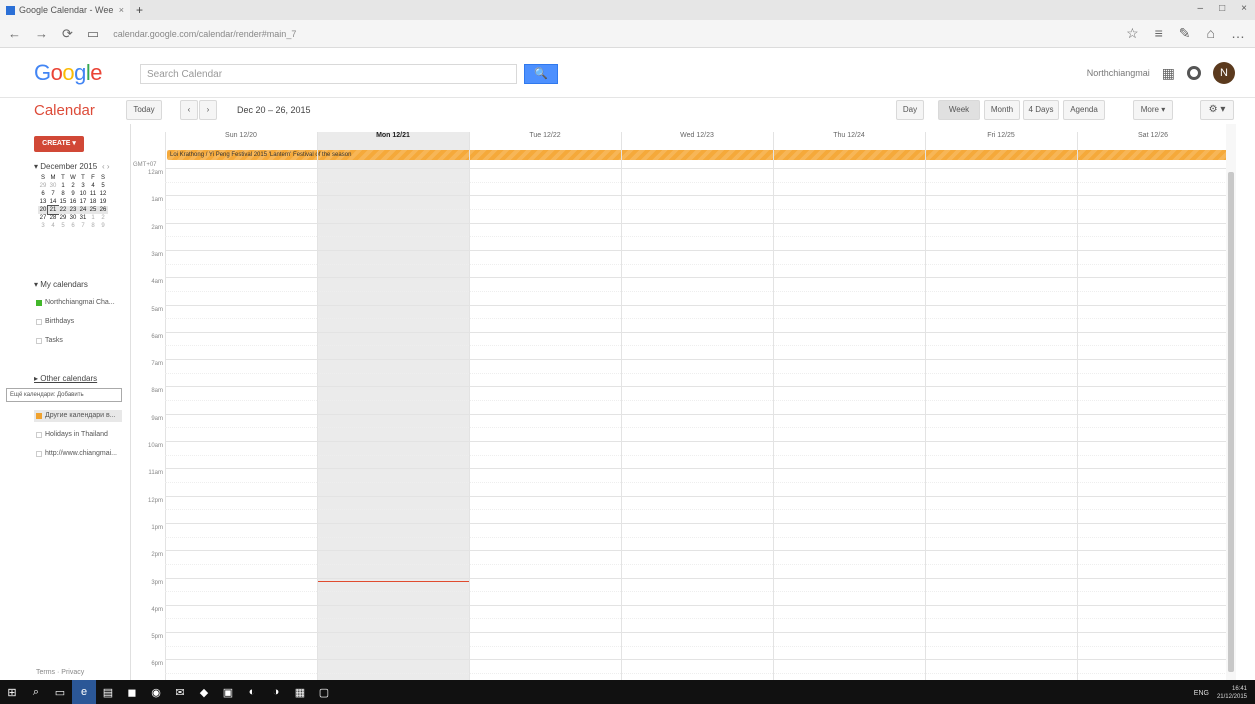 This screenshot has height=704, width=1255. Describe the element at coordinates (959, 110) in the screenshot. I see `view-week-button: Week` at that location.